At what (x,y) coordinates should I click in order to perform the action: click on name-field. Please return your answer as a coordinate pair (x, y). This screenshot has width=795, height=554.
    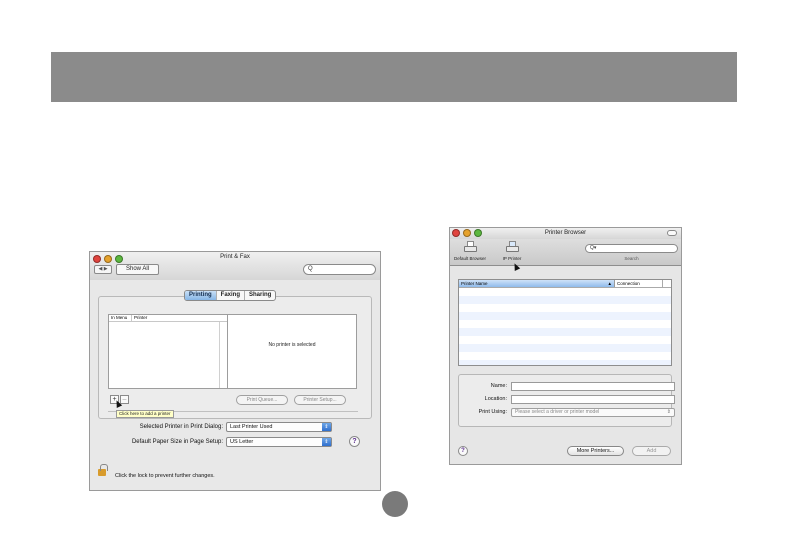
    Looking at the image, I should click on (593, 386).